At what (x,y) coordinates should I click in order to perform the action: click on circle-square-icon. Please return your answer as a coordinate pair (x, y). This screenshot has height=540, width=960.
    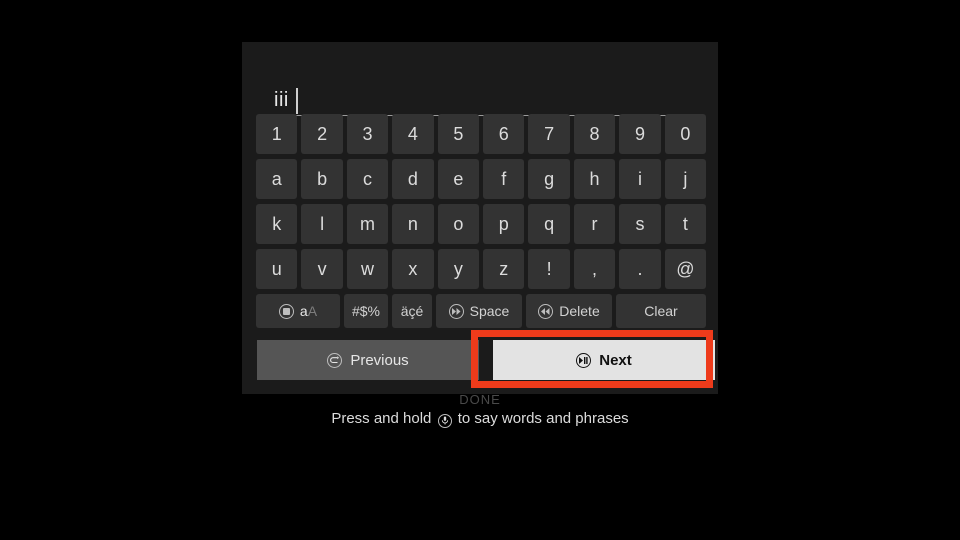
    Looking at the image, I should click on (286, 311).